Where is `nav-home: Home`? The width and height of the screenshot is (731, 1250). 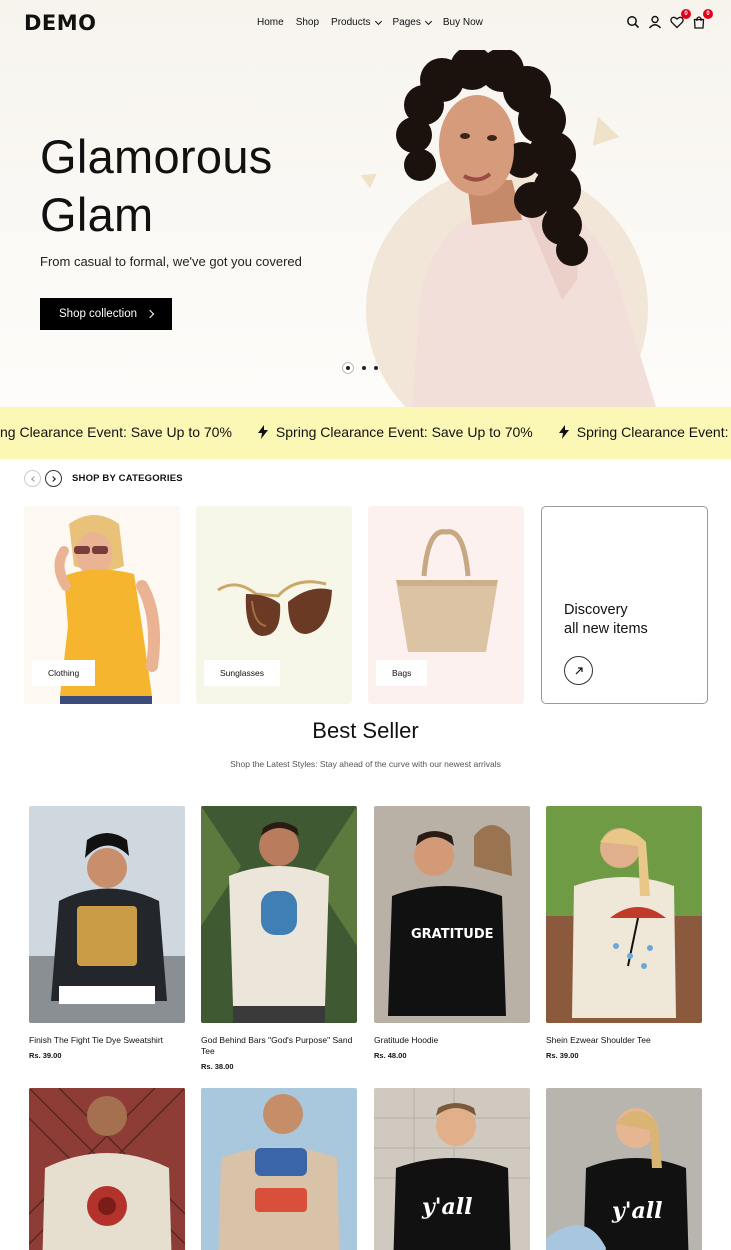
nav-home: Home is located at coordinates (270, 22).